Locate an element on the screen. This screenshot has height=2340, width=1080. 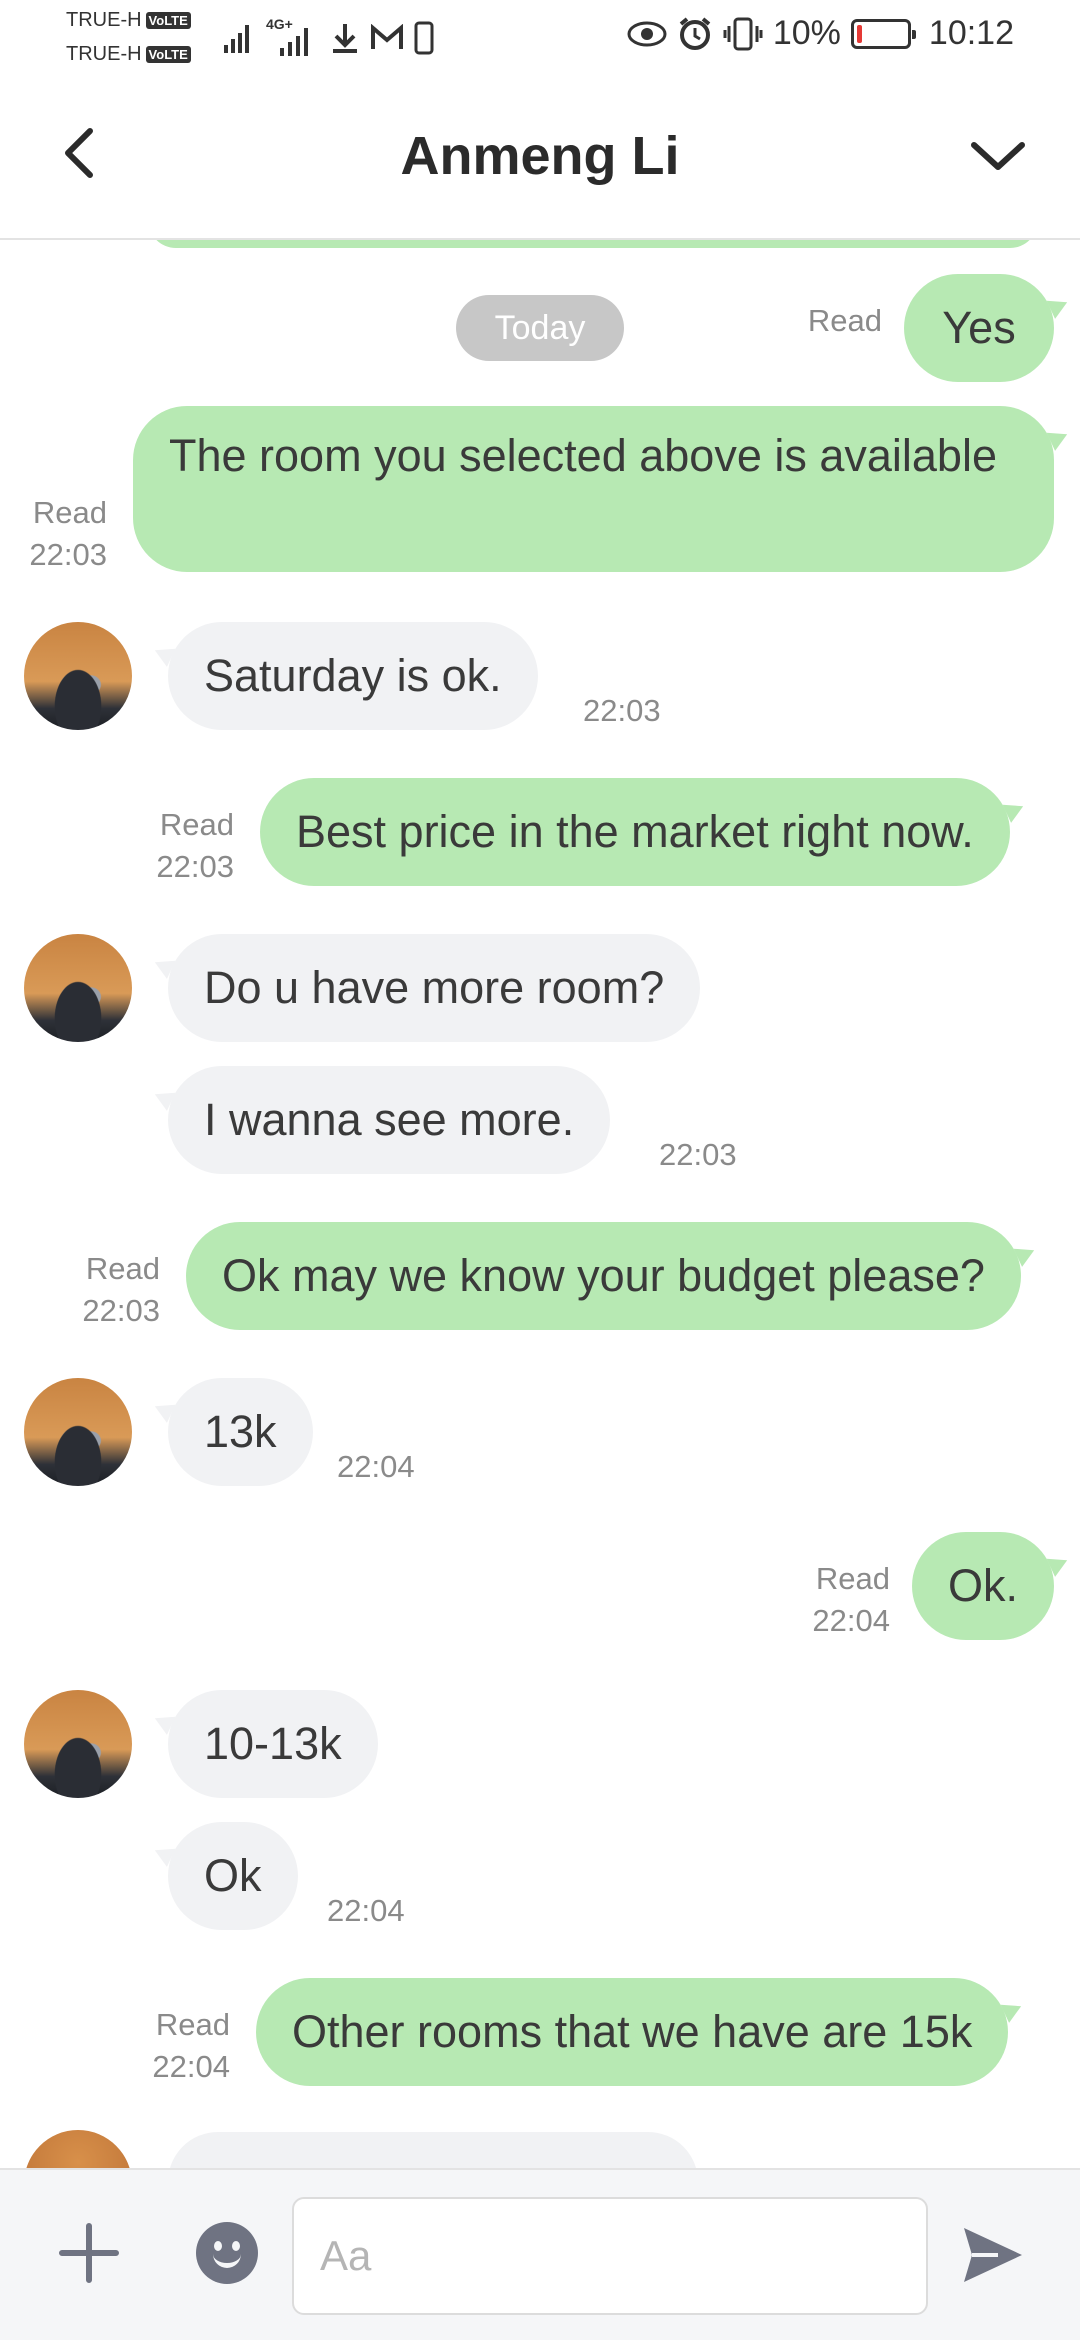
carrier-1-label: TRUE-H is located at coordinates (104, 20).